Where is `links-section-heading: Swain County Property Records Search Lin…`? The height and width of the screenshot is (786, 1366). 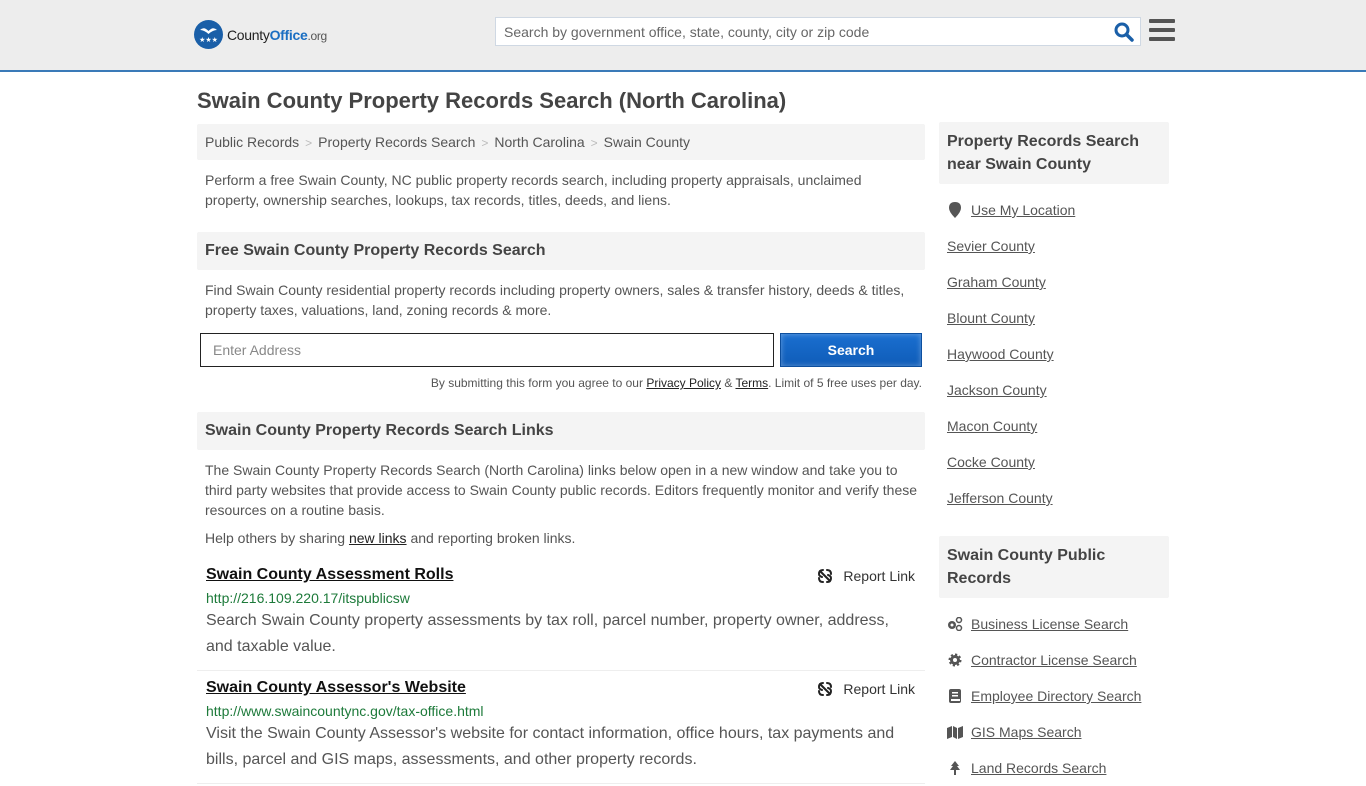
links-section-heading: Swain County Property Records Search Lin… is located at coordinates (561, 431).